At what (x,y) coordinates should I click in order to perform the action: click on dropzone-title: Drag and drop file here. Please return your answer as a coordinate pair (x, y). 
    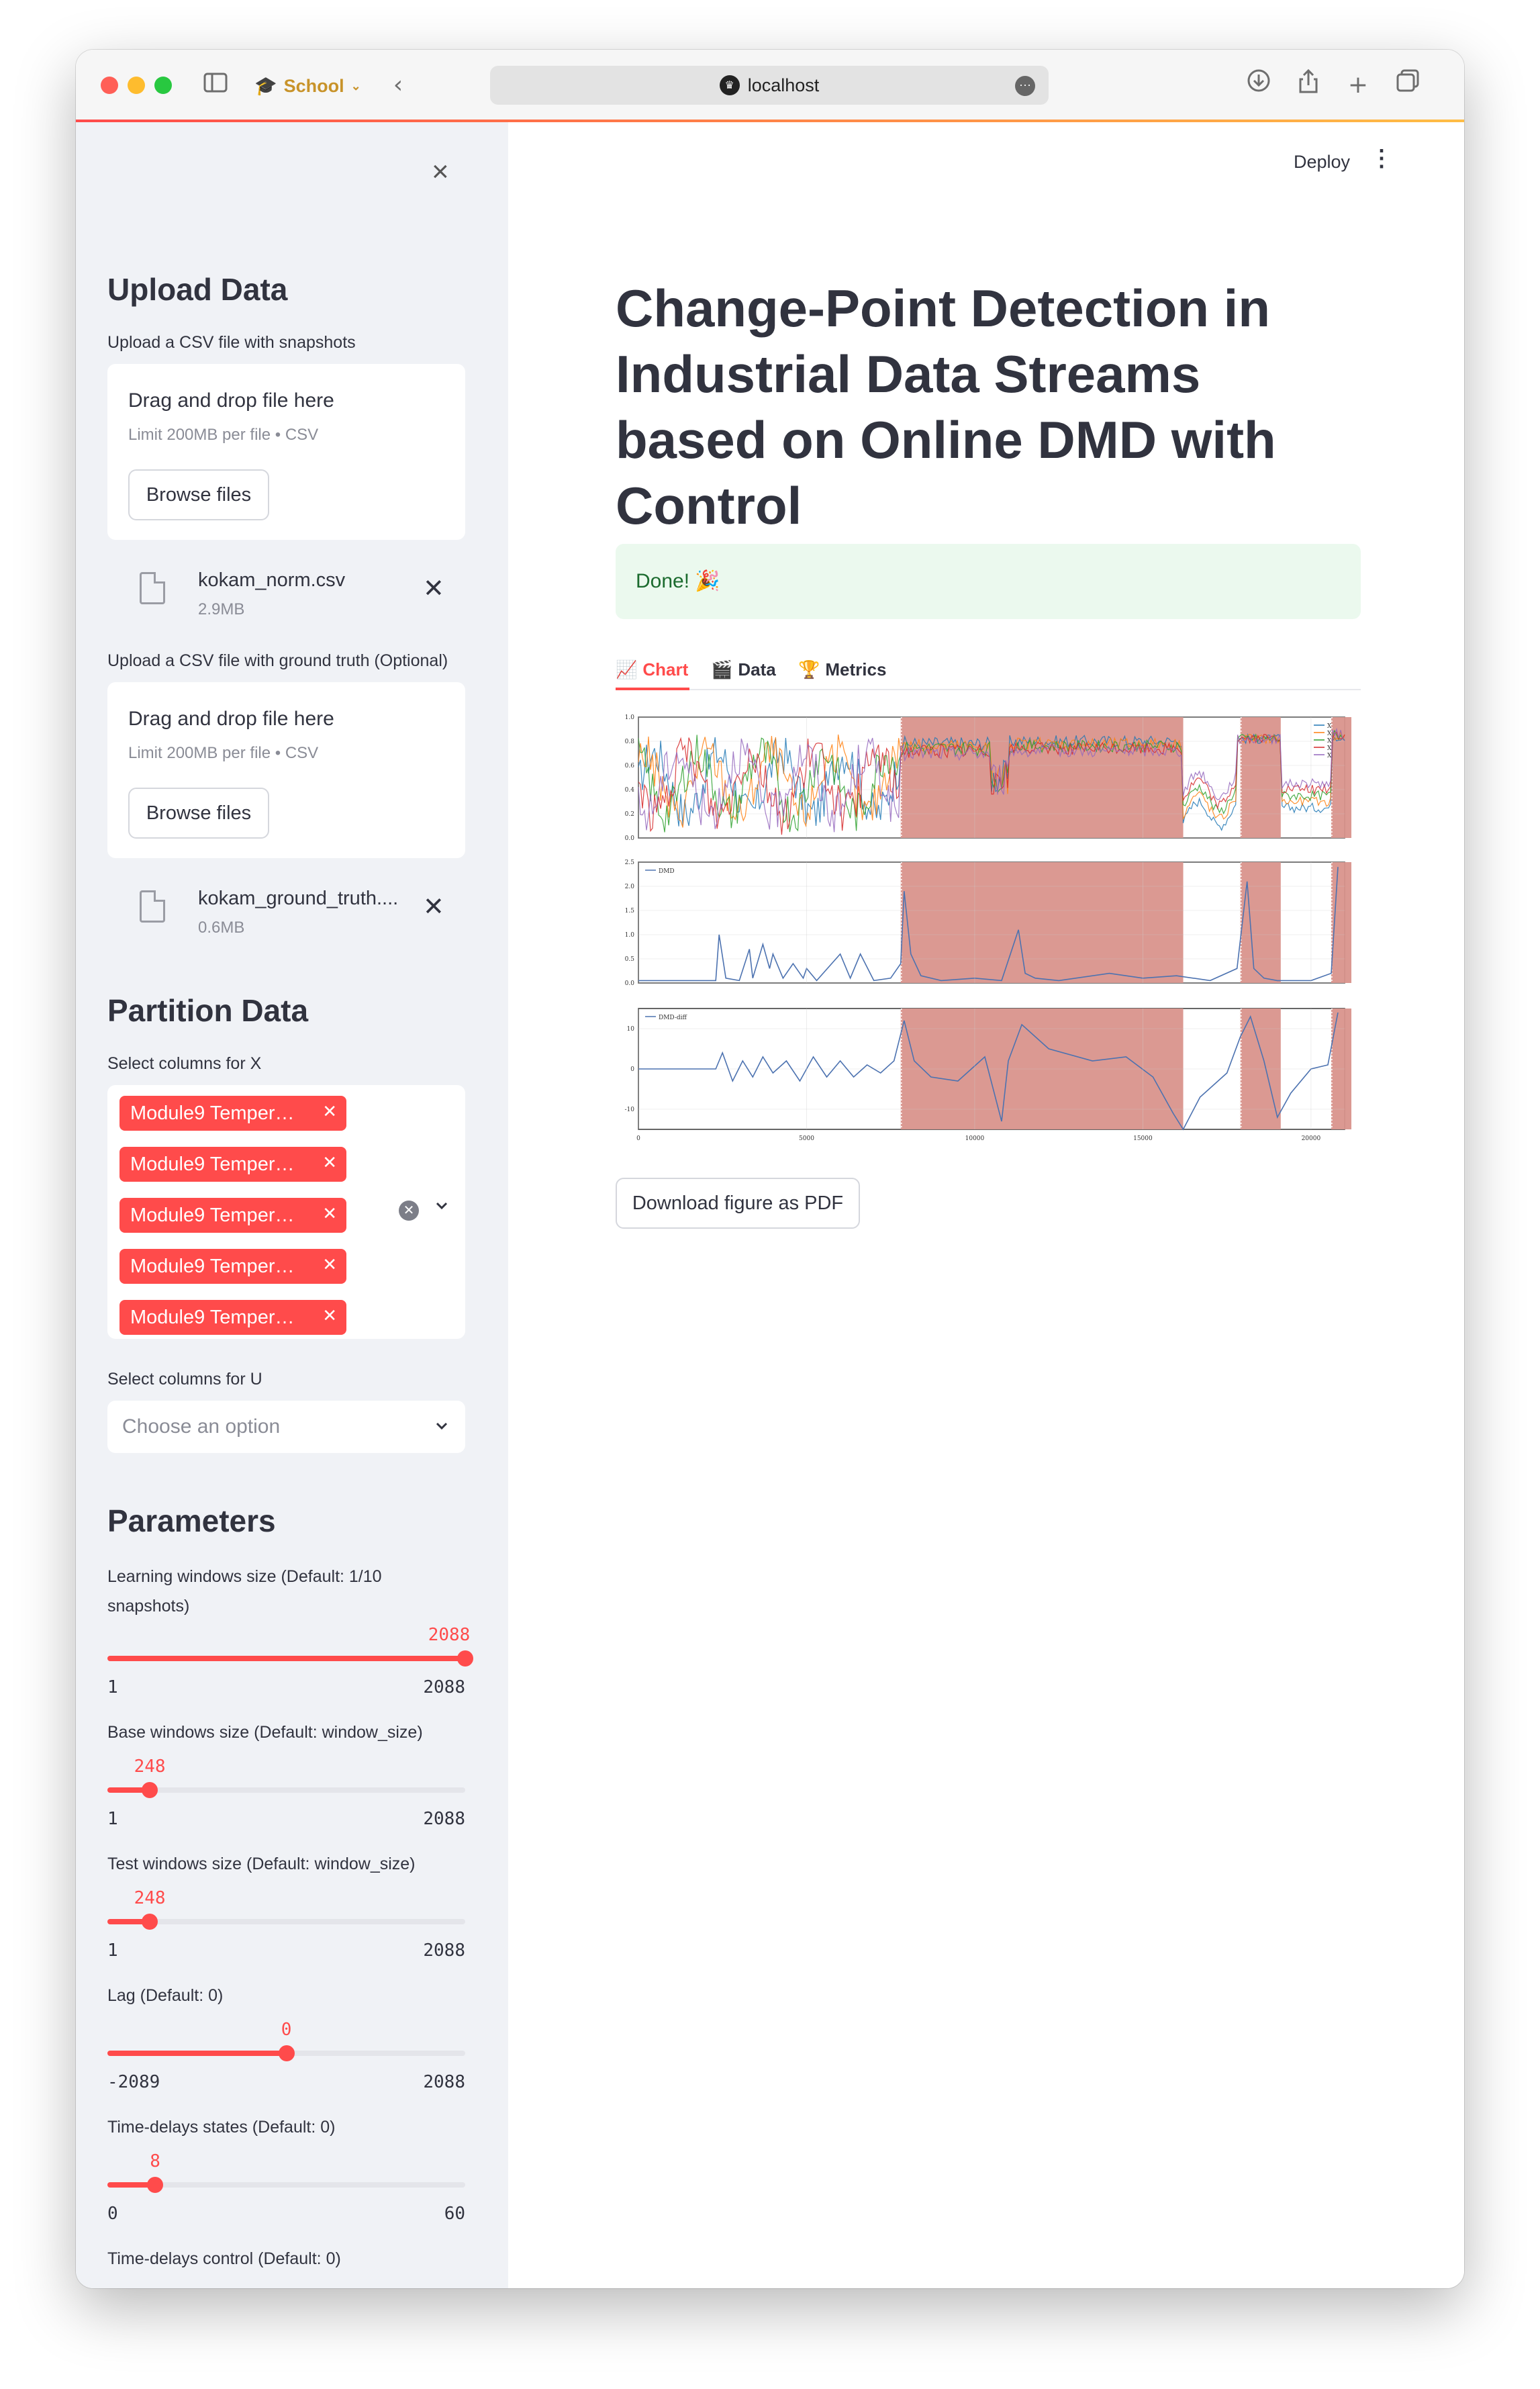
    Looking at the image, I should click on (231, 400).